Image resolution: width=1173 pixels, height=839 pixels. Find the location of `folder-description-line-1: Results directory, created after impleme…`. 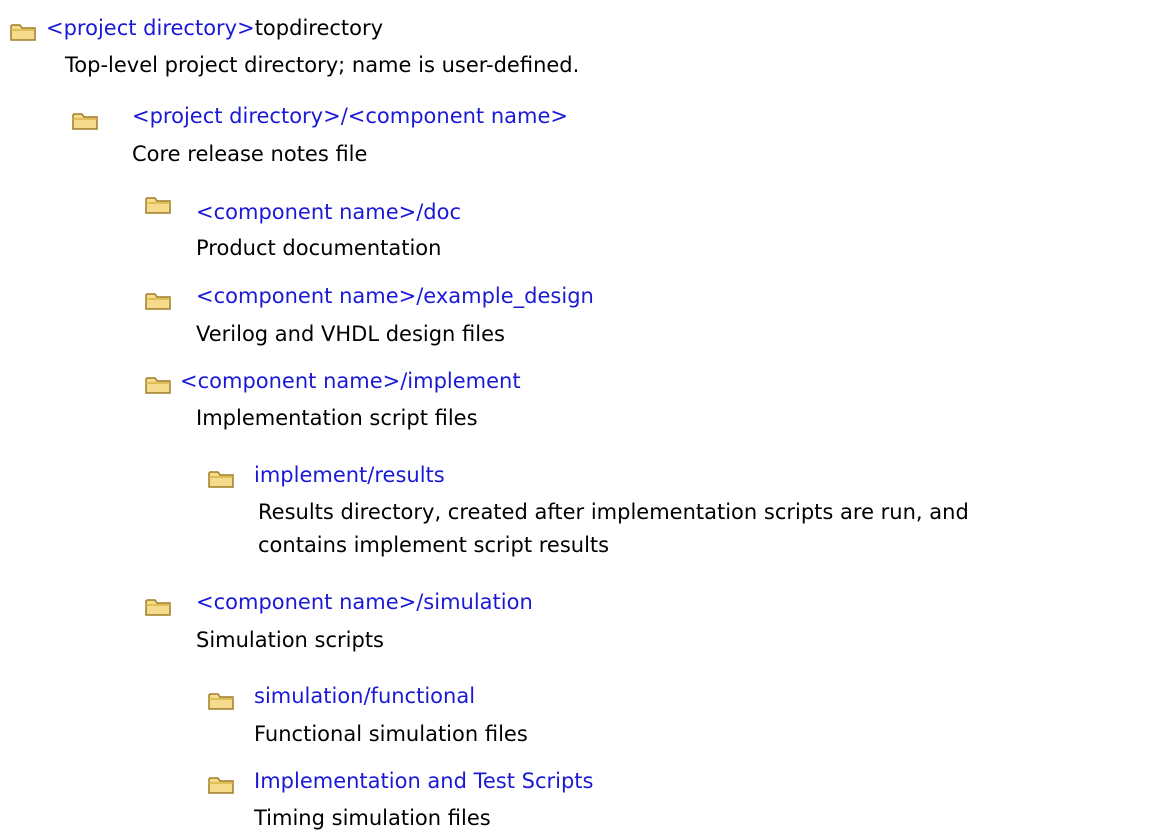

folder-description-line-1: Results directory, created after impleme… is located at coordinates (613, 512).